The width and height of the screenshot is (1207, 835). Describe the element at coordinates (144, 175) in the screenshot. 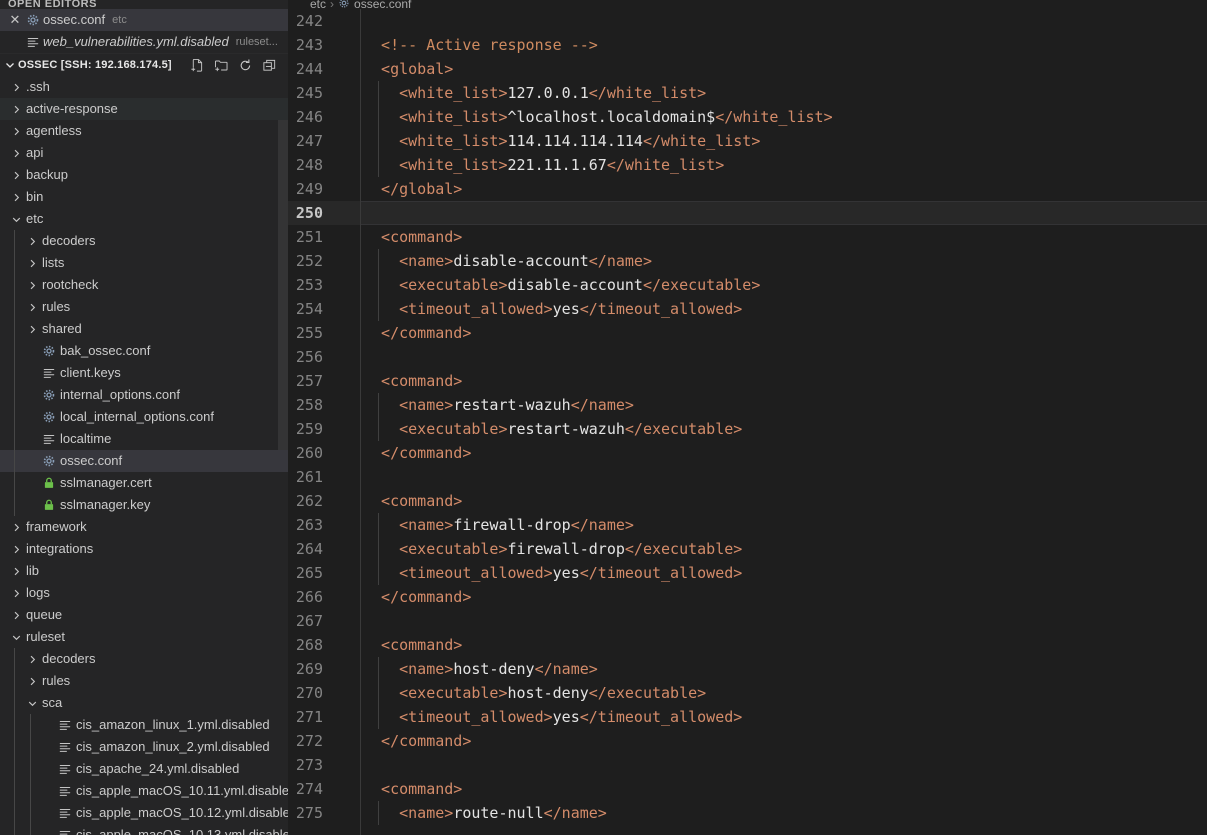

I see `tree-folder-row: backup` at that location.